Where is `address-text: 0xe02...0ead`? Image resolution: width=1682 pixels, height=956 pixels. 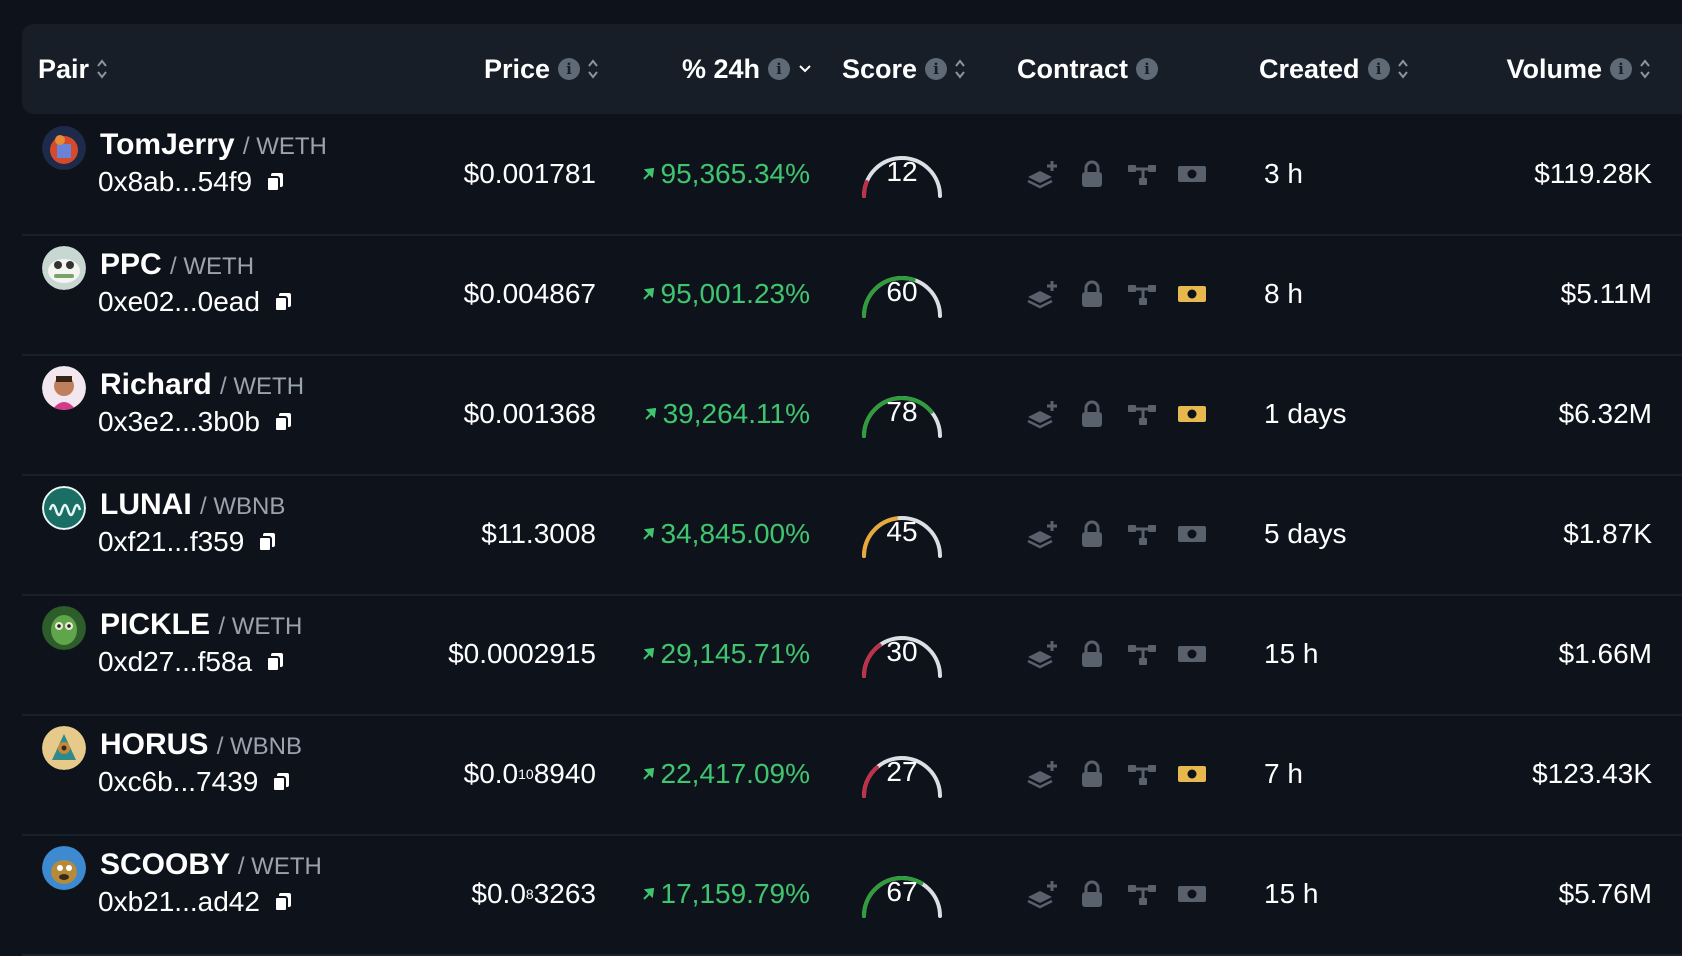
address-text: 0xe02...0ead is located at coordinates (179, 301).